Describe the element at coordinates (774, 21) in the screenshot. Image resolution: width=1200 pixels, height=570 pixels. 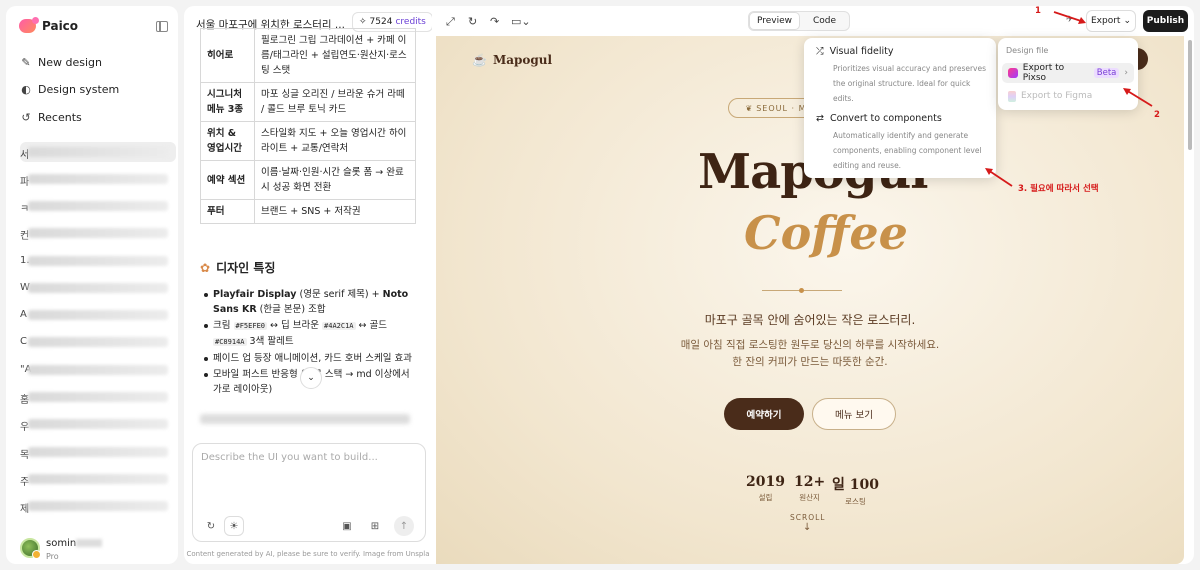
I see `tab-preview: Preview` at that location.